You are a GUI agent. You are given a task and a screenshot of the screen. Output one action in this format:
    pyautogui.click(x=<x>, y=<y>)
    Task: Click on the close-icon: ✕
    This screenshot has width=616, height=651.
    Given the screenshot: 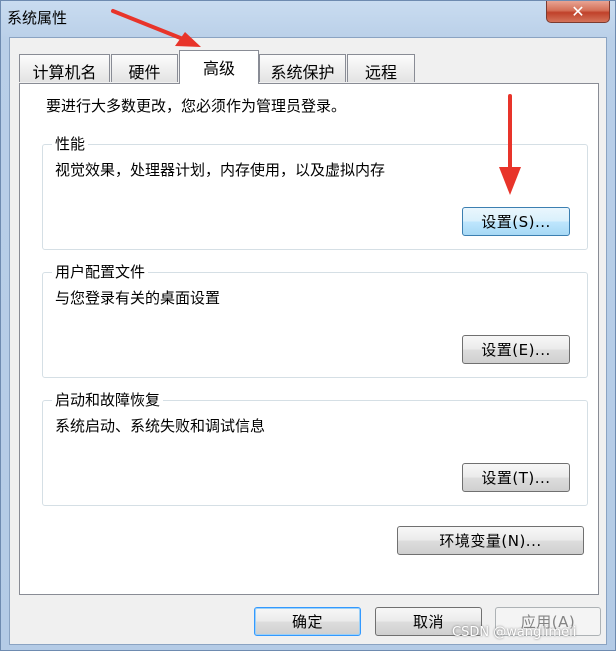 What is the action you would take?
    pyautogui.click(x=578, y=11)
    